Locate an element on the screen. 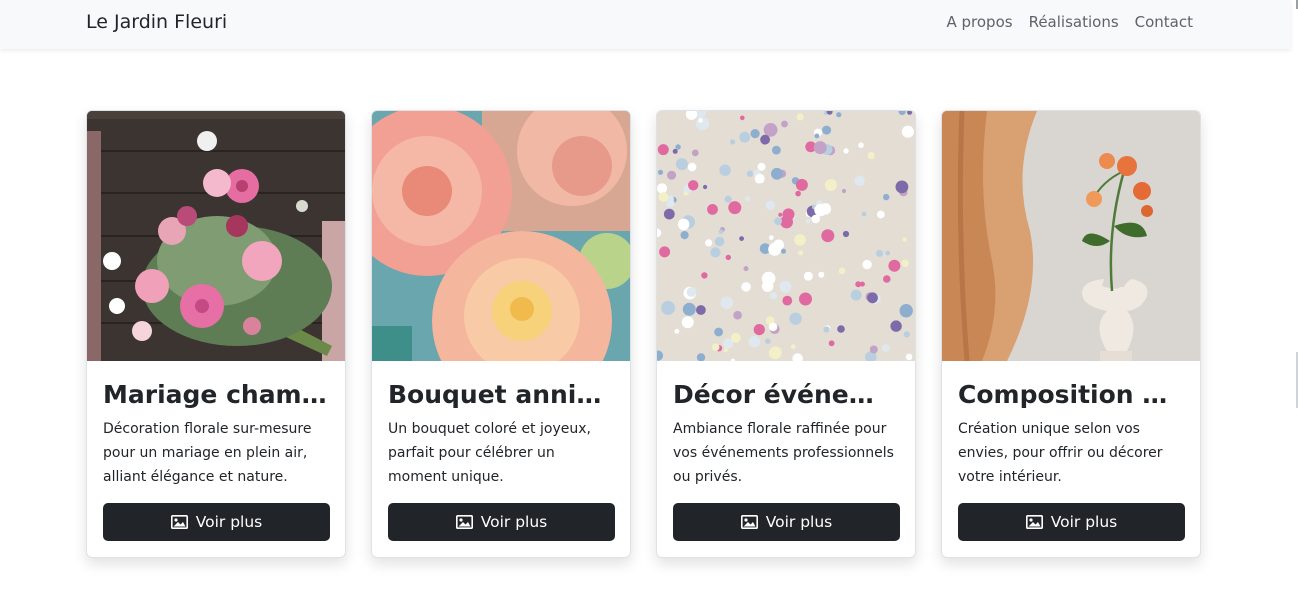  brand-link: Le Jardin Fleuri is located at coordinates (156, 22).